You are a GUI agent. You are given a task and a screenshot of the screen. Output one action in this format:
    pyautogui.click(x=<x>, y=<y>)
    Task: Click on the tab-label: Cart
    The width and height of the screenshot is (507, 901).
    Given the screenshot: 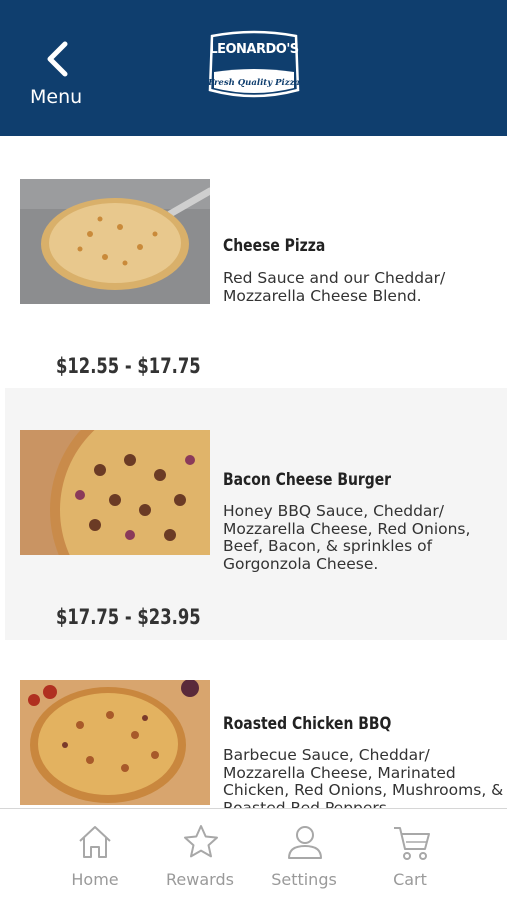 What is the action you would take?
    pyautogui.click(x=410, y=879)
    